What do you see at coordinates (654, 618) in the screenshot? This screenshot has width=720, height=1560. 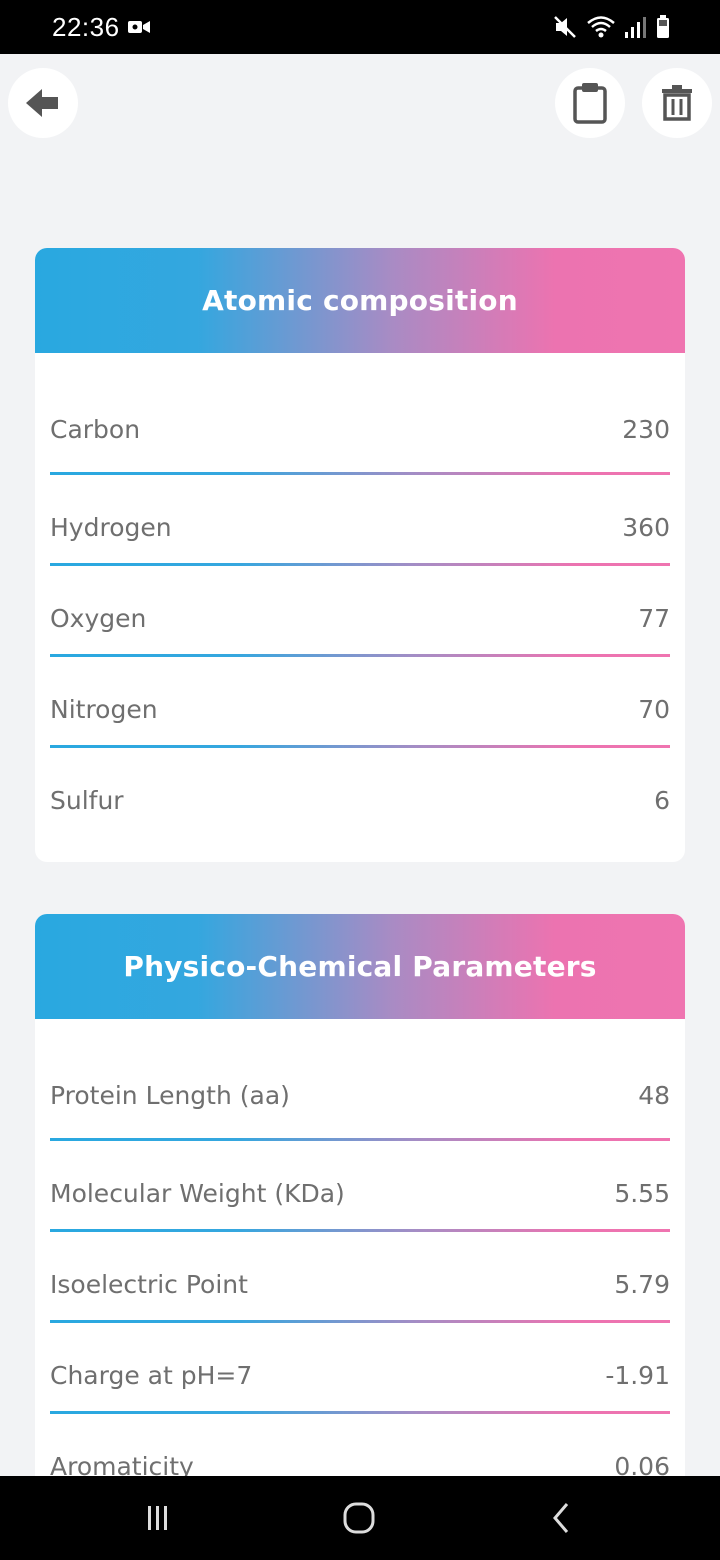 I see `row-value: 77` at bounding box center [654, 618].